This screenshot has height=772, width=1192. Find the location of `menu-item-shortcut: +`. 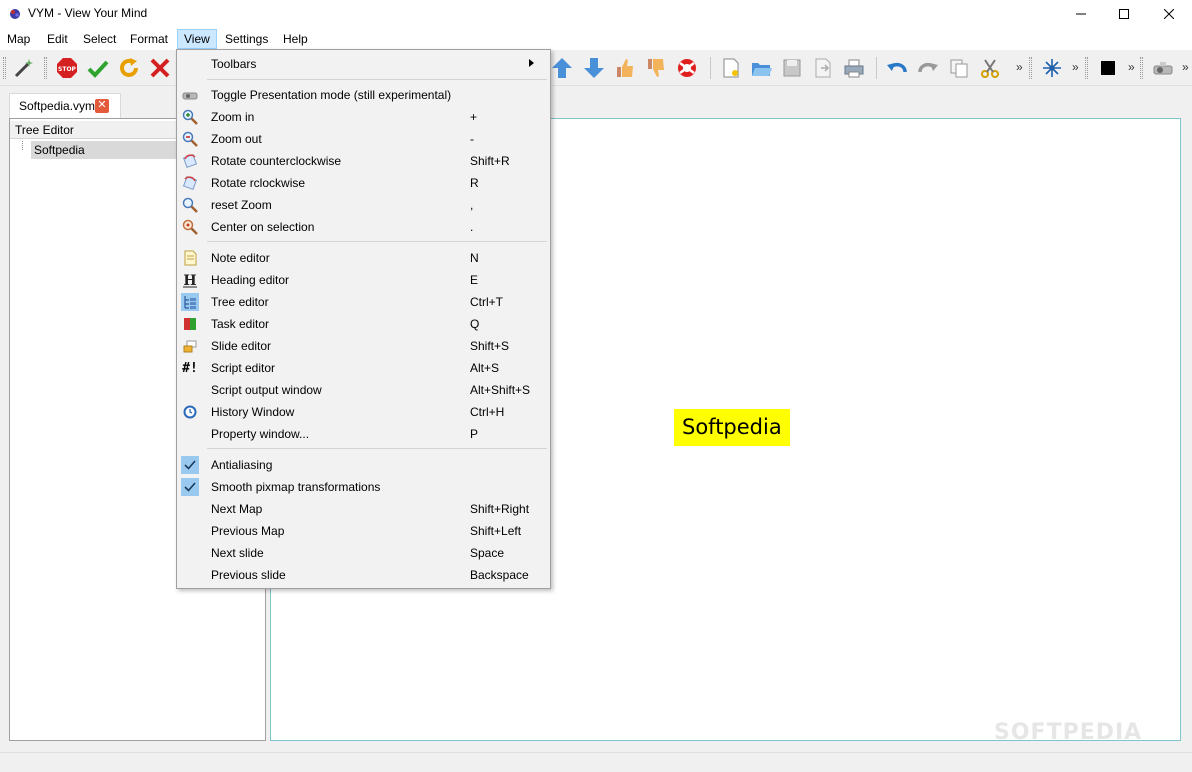

menu-item-shortcut: + is located at coordinates (474, 117).